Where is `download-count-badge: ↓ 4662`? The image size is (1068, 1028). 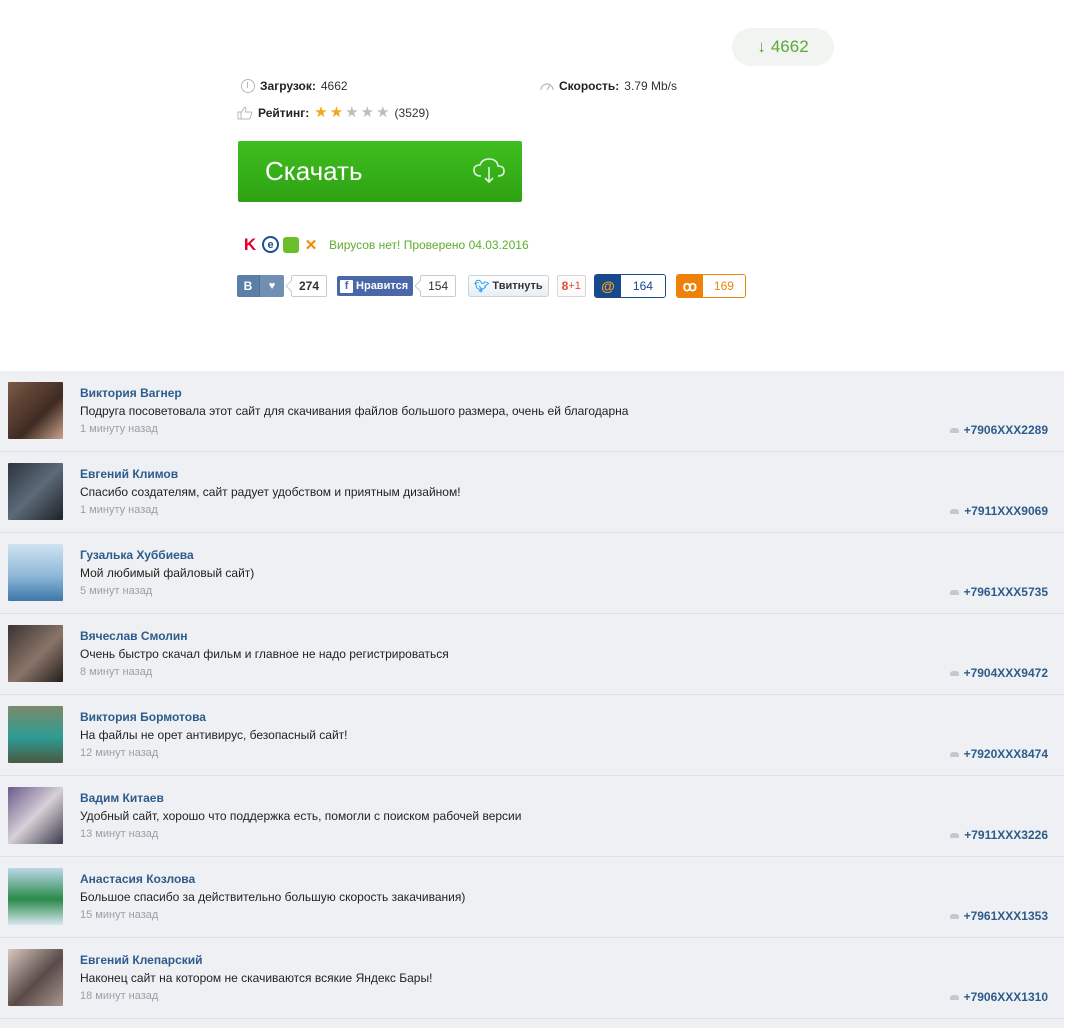
download-count-badge: ↓ 4662 is located at coordinates (783, 47).